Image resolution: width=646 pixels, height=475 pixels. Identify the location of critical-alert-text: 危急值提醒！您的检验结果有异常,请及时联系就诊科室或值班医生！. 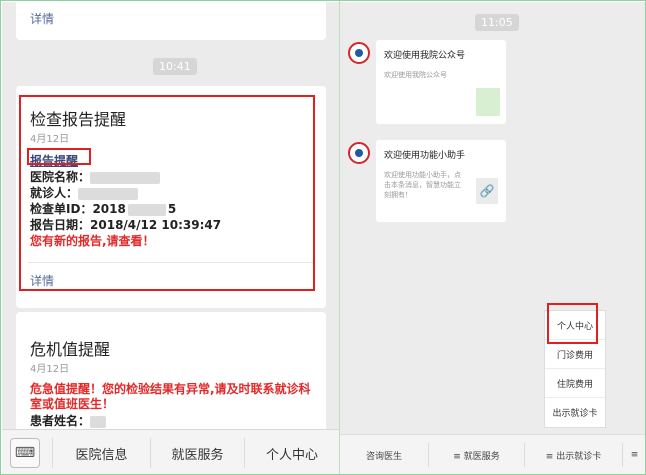
(170, 396).